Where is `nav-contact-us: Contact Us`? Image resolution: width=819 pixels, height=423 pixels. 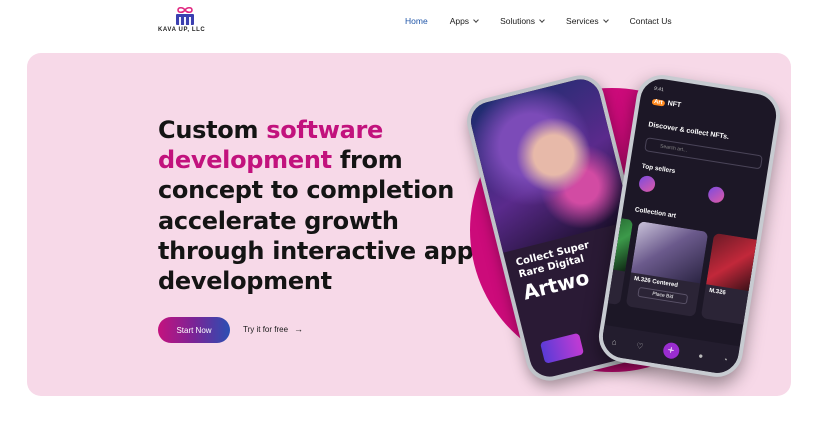
nav-contact-us: Contact Us is located at coordinates (651, 21).